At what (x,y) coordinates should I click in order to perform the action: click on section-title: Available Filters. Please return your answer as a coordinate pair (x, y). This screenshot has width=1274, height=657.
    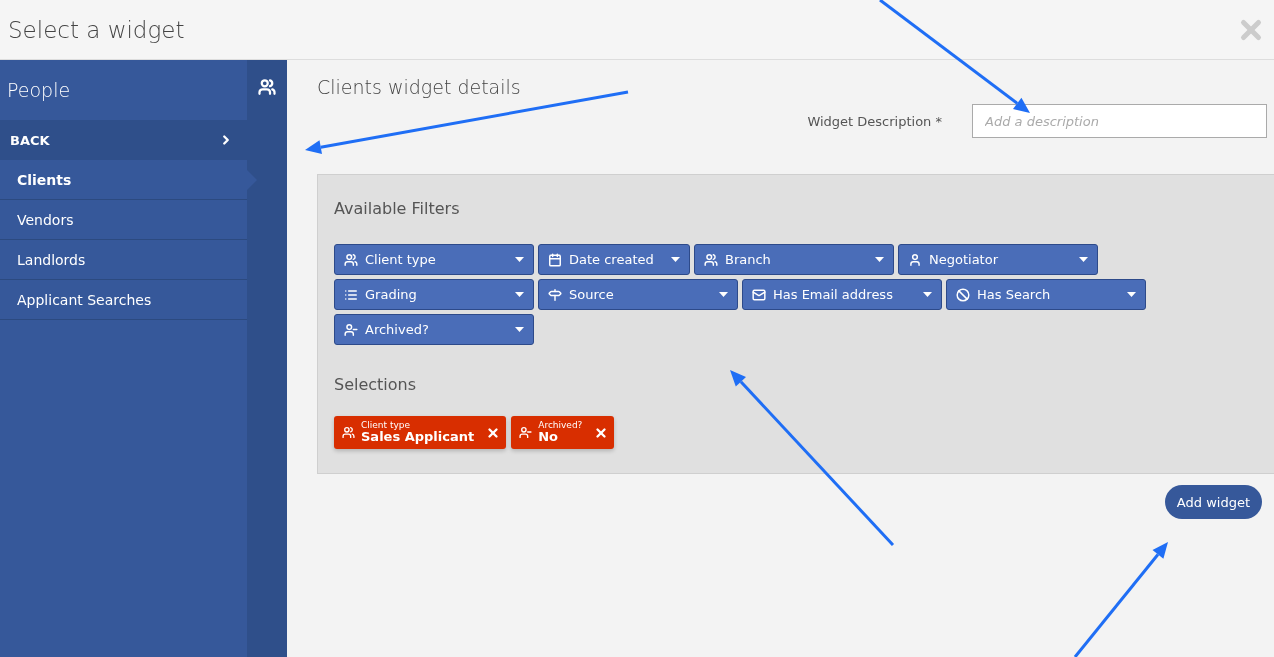
    Looking at the image, I should click on (397, 208).